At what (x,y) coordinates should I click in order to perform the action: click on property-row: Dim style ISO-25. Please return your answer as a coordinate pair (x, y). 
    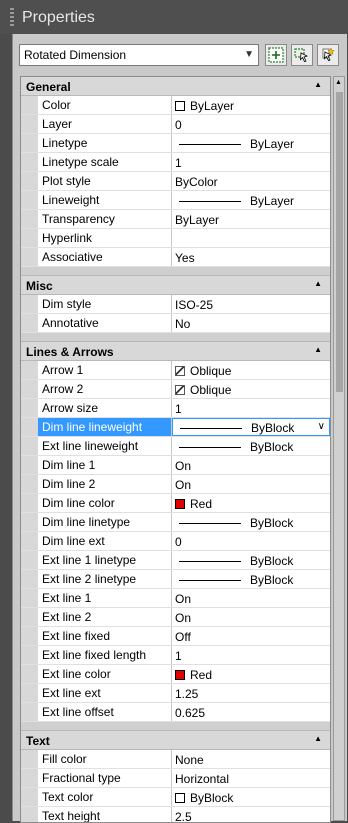
    Looking at the image, I should click on (175, 304).